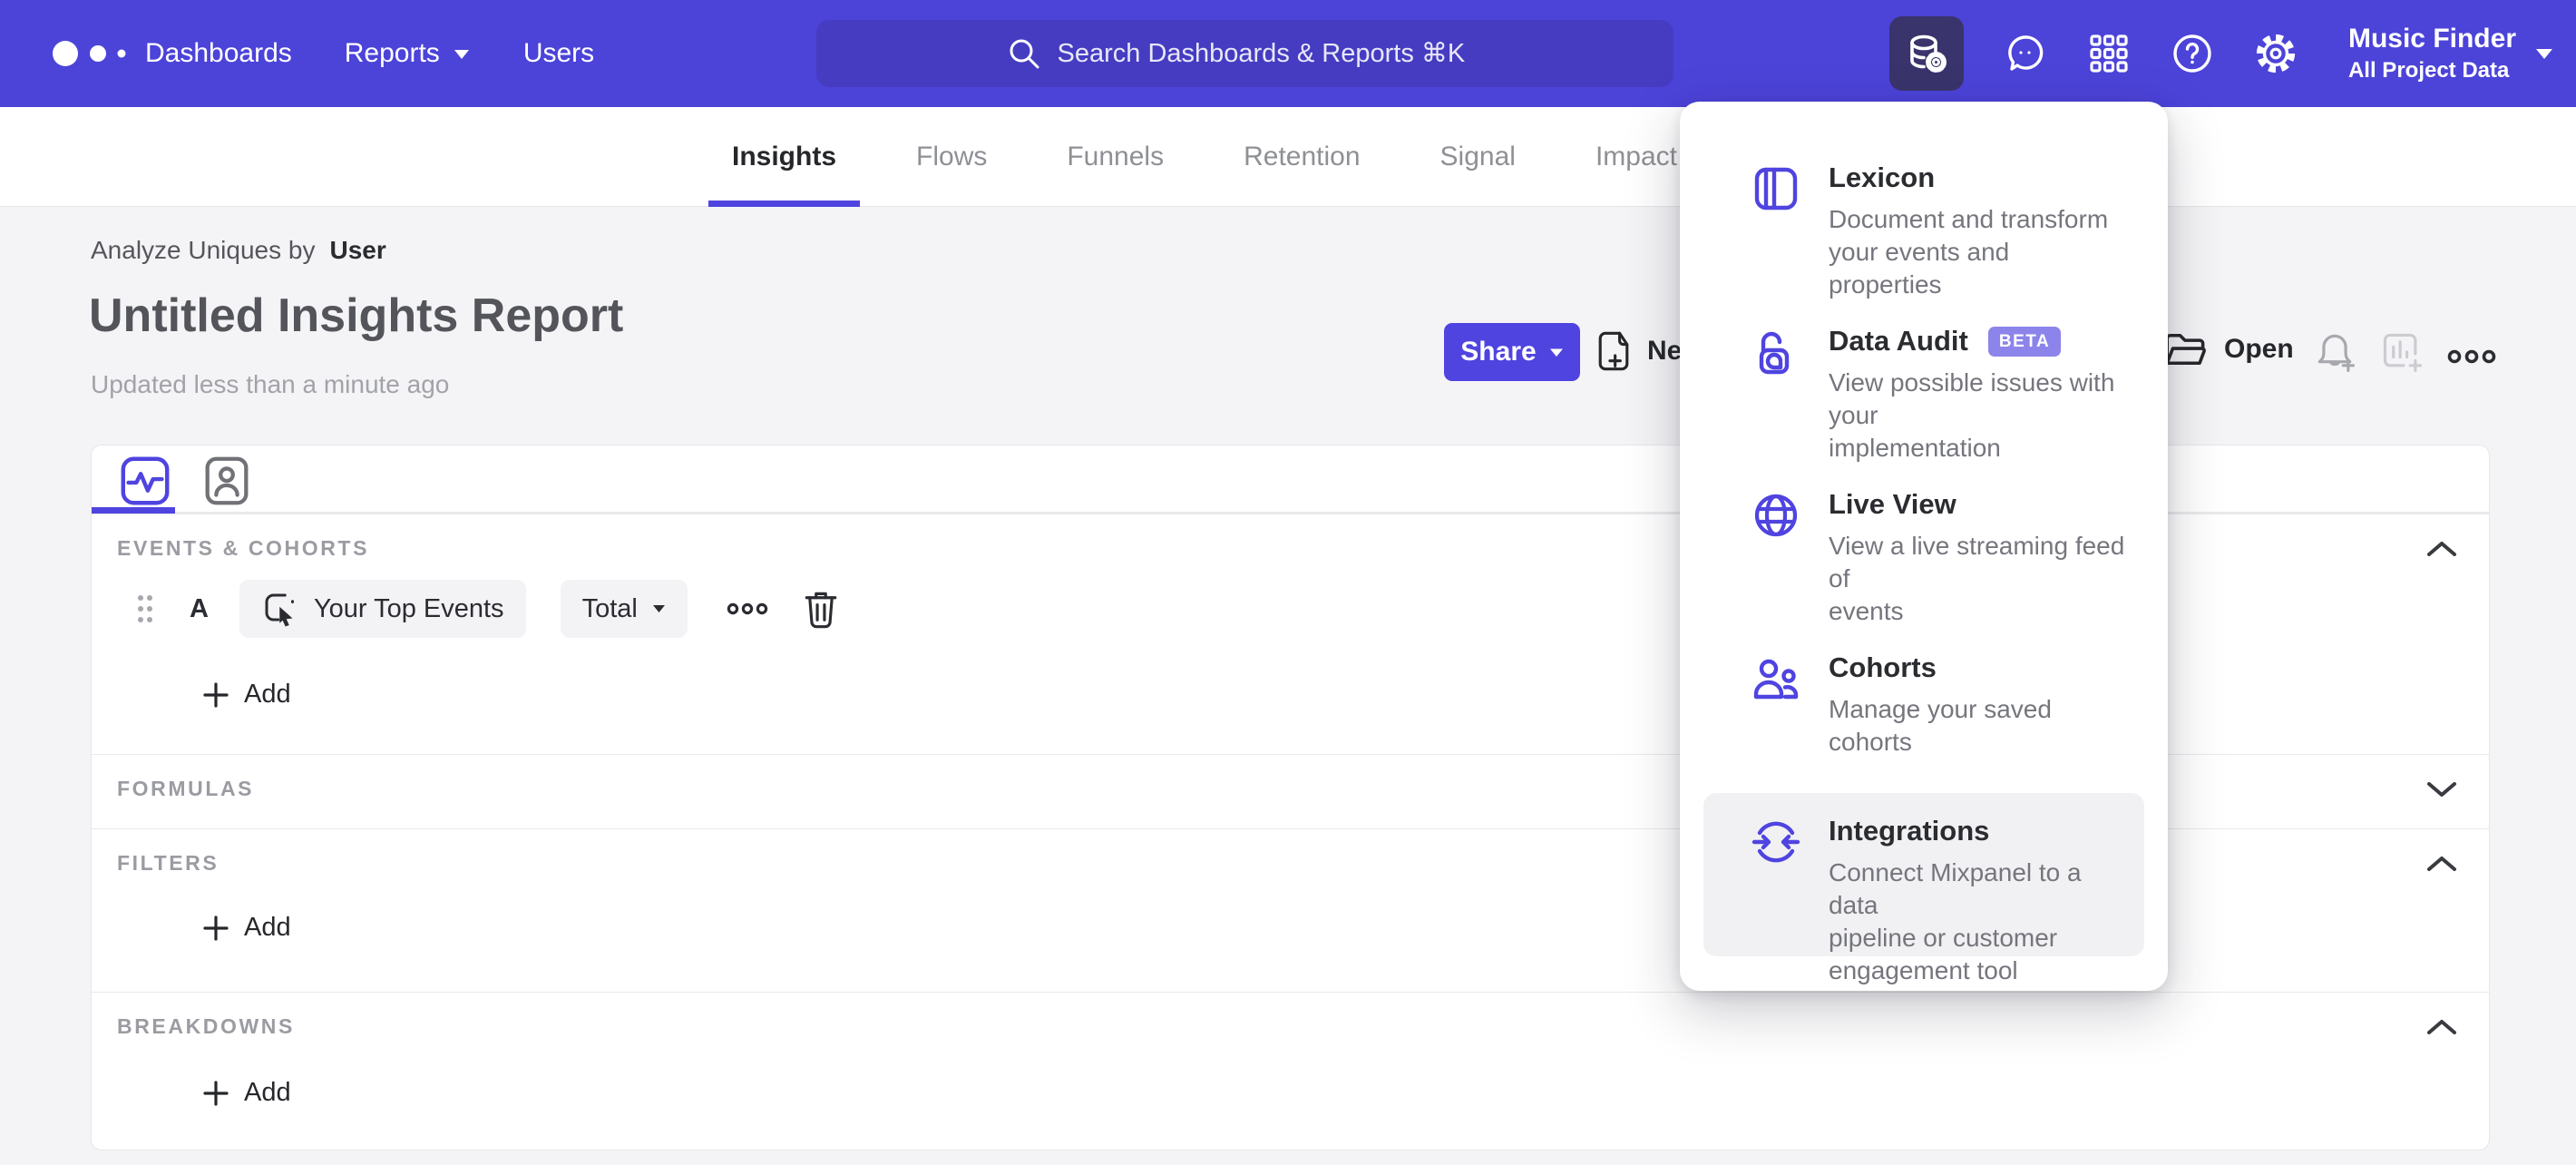 The height and width of the screenshot is (1165, 2576). What do you see at coordinates (1909, 831) in the screenshot?
I see `menu-item-integrations-title: Integrations` at bounding box center [1909, 831].